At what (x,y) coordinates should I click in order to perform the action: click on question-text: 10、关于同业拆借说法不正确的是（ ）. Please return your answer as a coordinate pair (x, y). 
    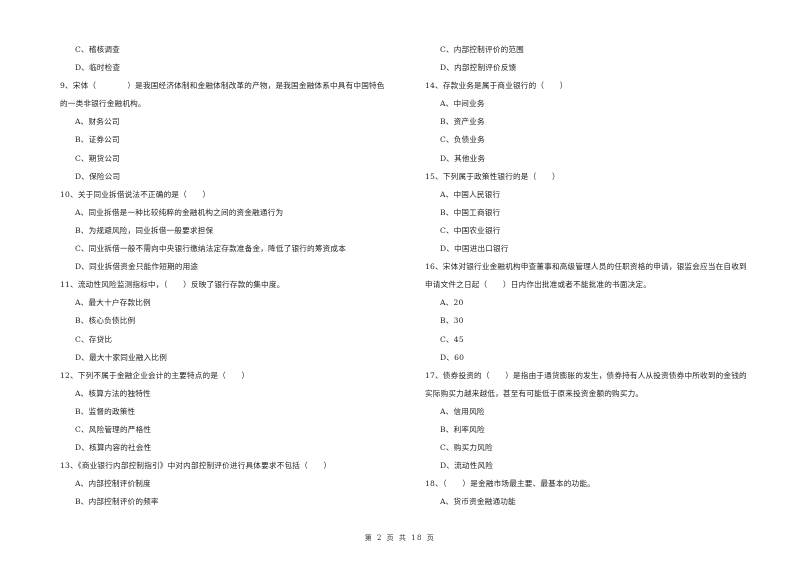
    Looking at the image, I should click on (135, 194).